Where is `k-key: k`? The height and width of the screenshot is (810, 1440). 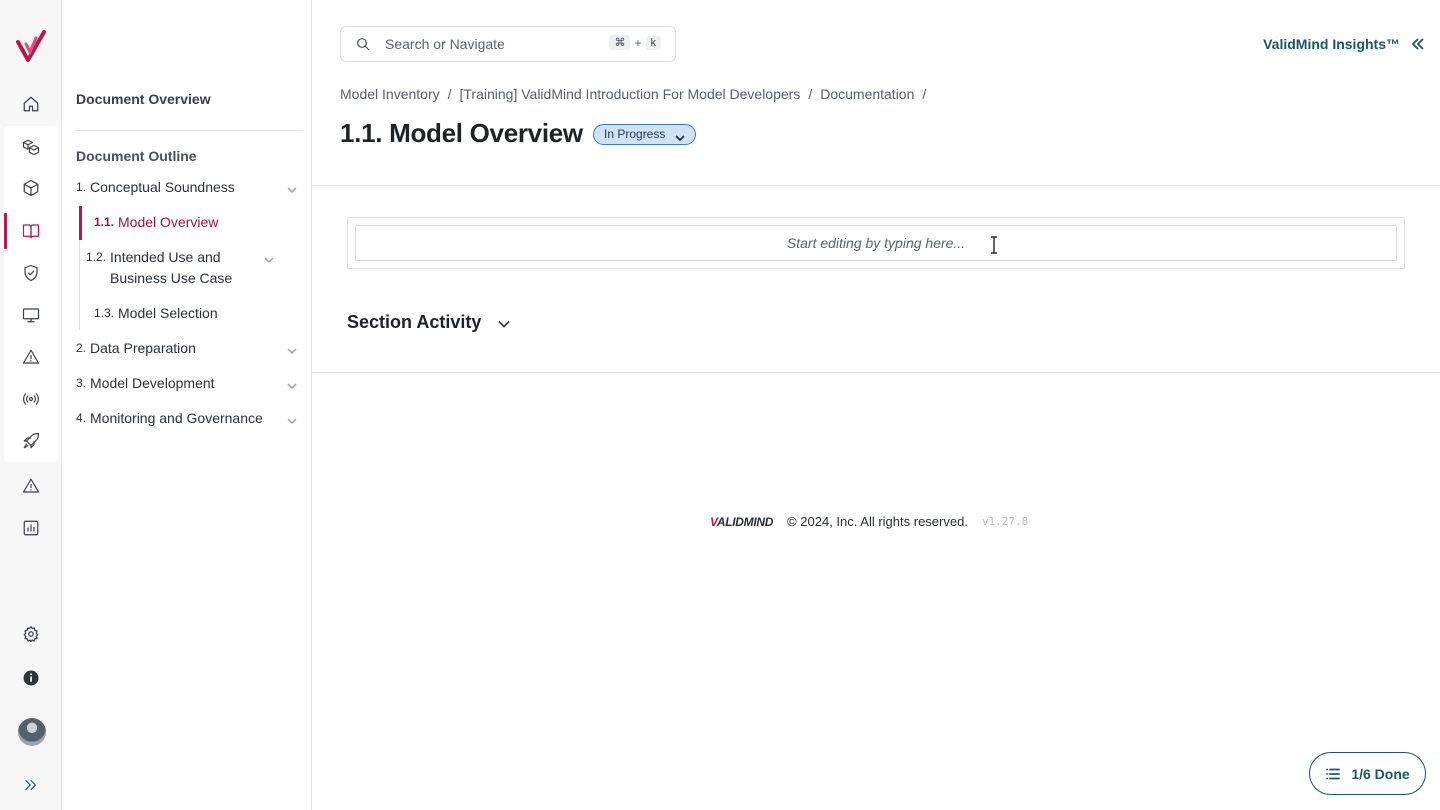 k-key: k is located at coordinates (653, 42).